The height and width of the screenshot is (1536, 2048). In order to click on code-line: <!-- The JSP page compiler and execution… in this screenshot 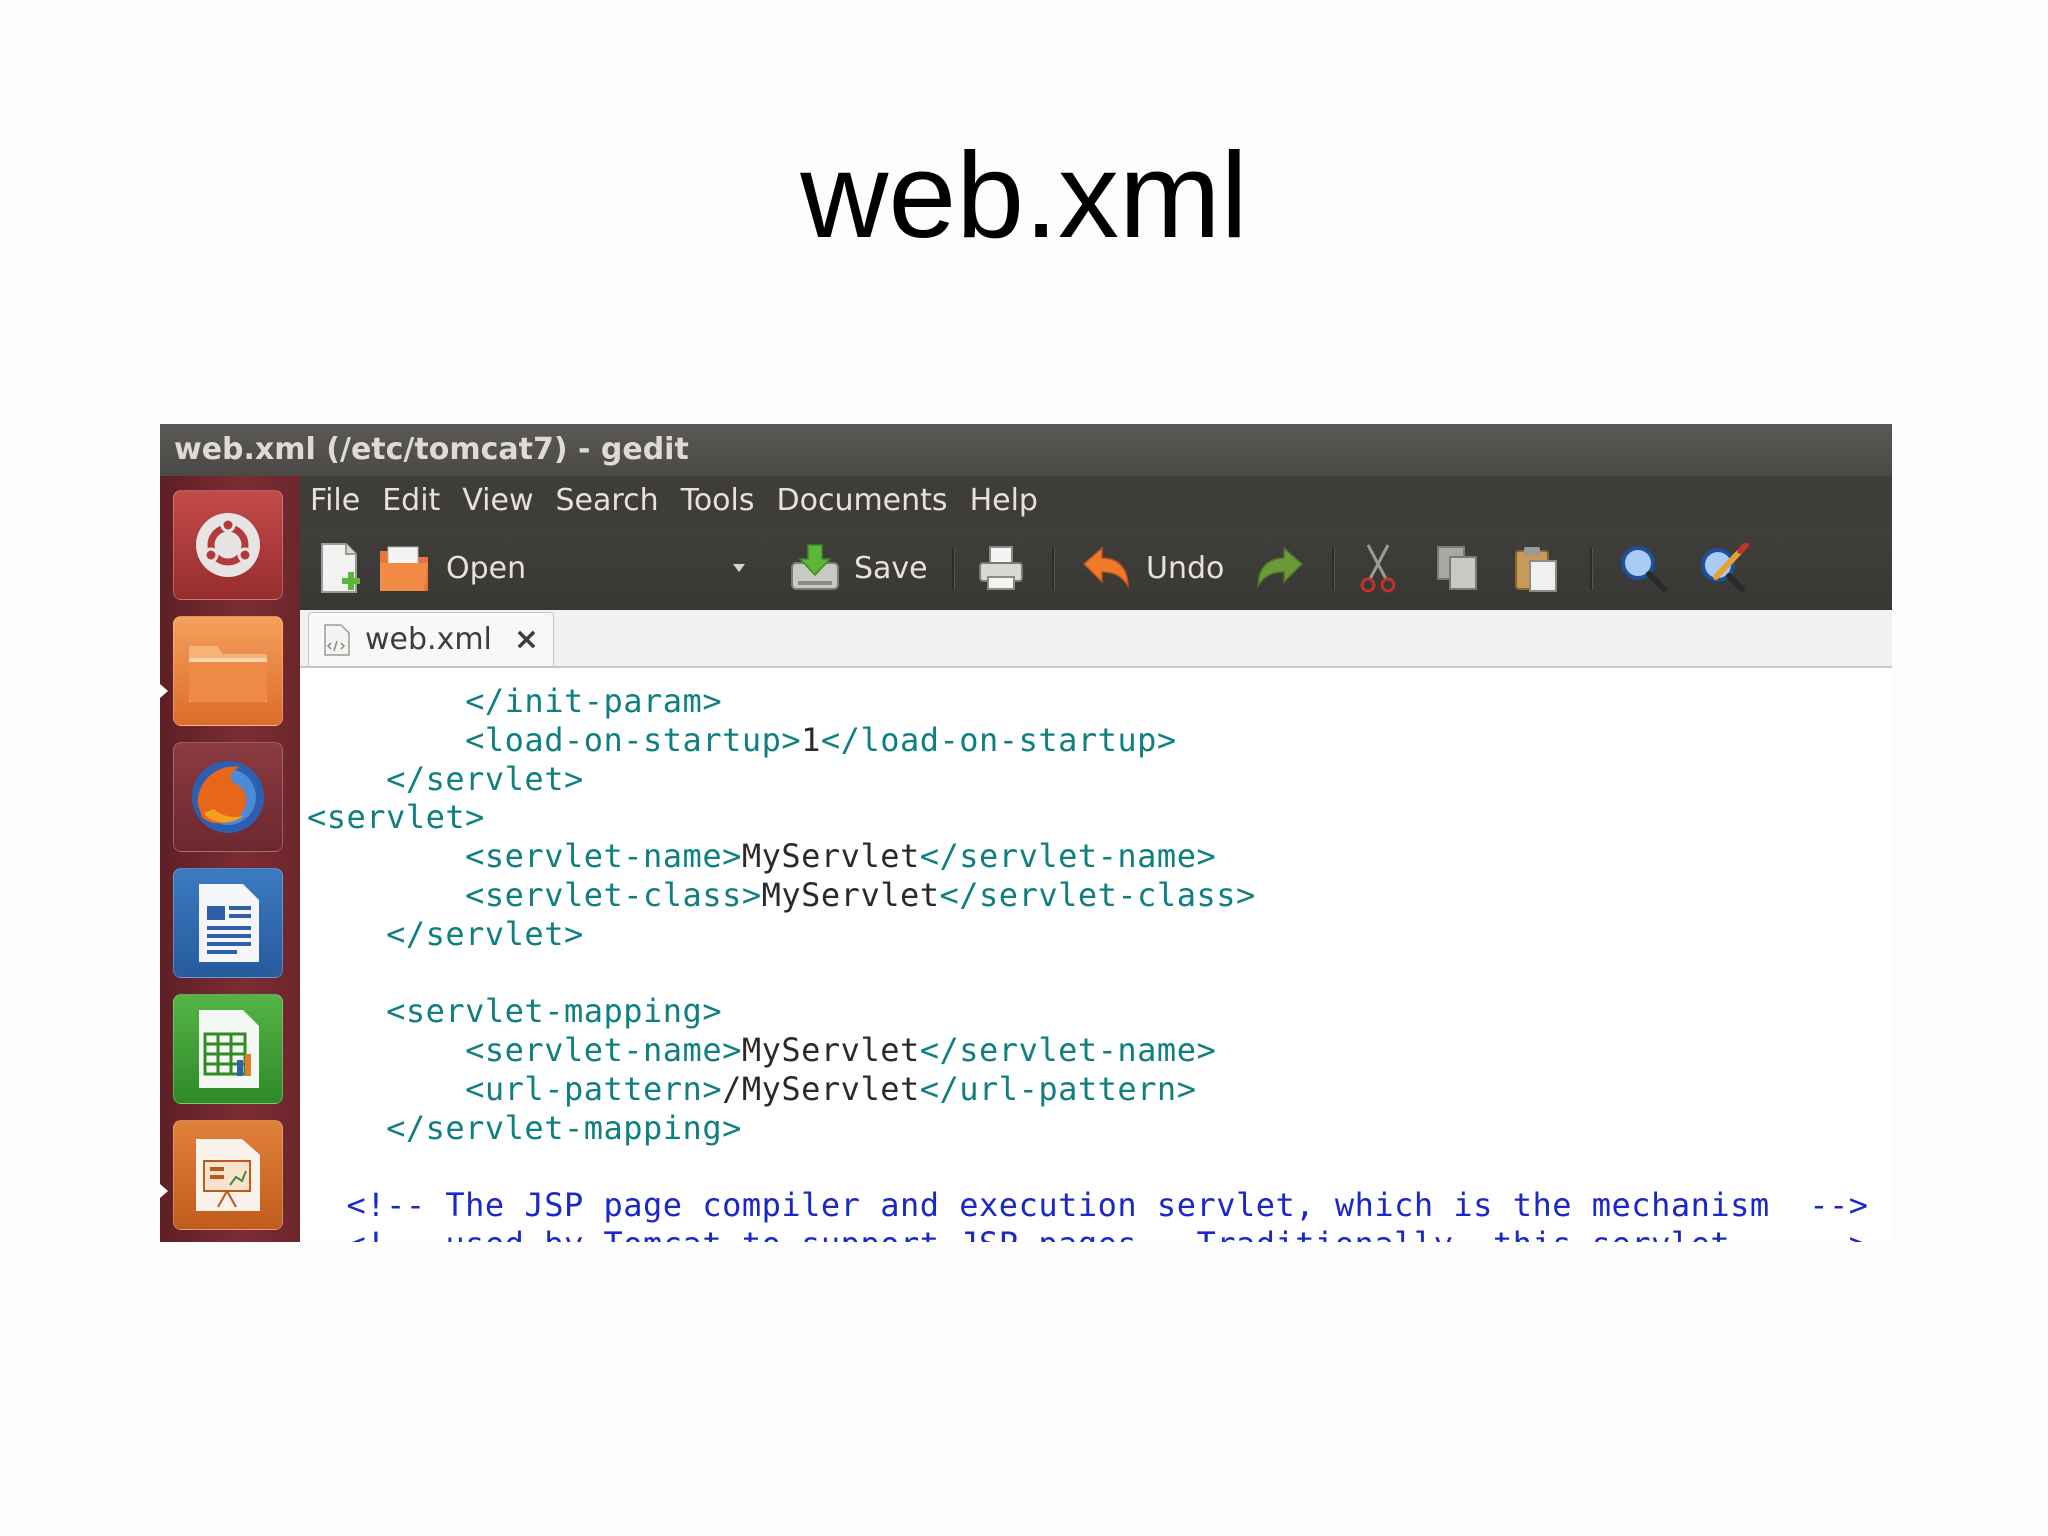, I will do `click(1087, 1205)`.